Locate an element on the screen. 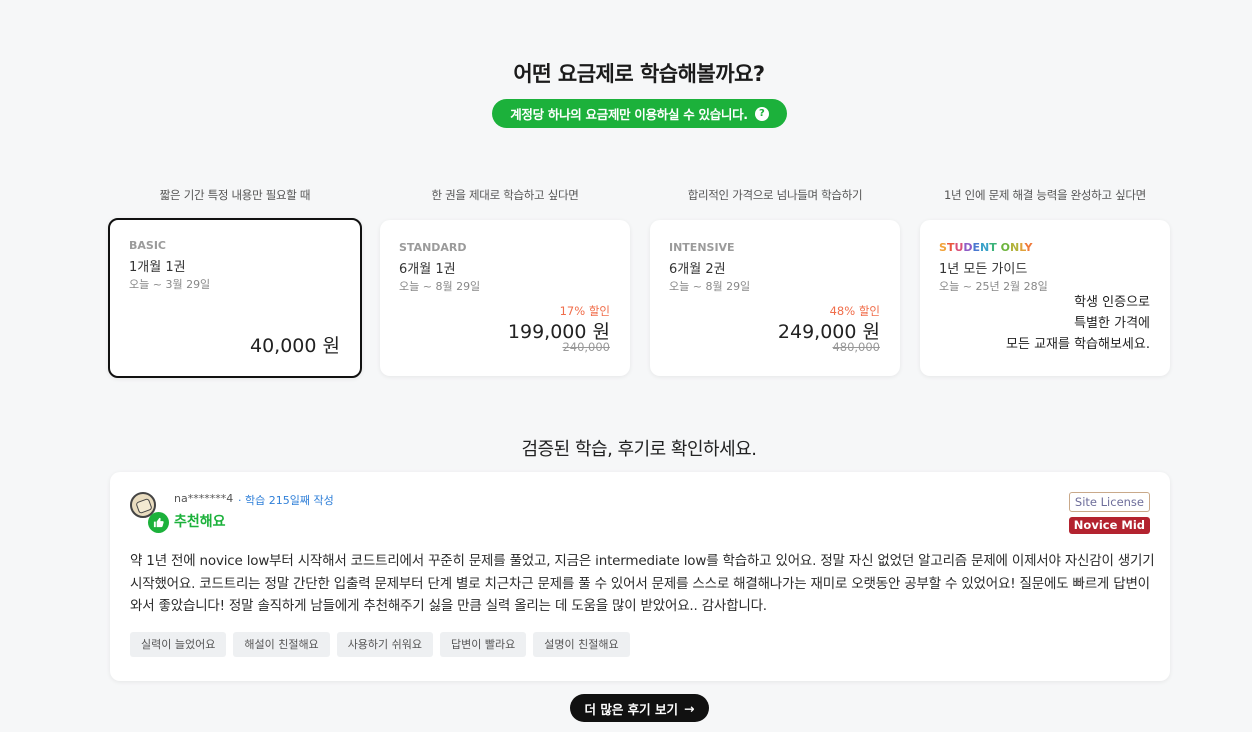 This screenshot has width=1252, height=732. site-license-badge: Site License is located at coordinates (1109, 502).